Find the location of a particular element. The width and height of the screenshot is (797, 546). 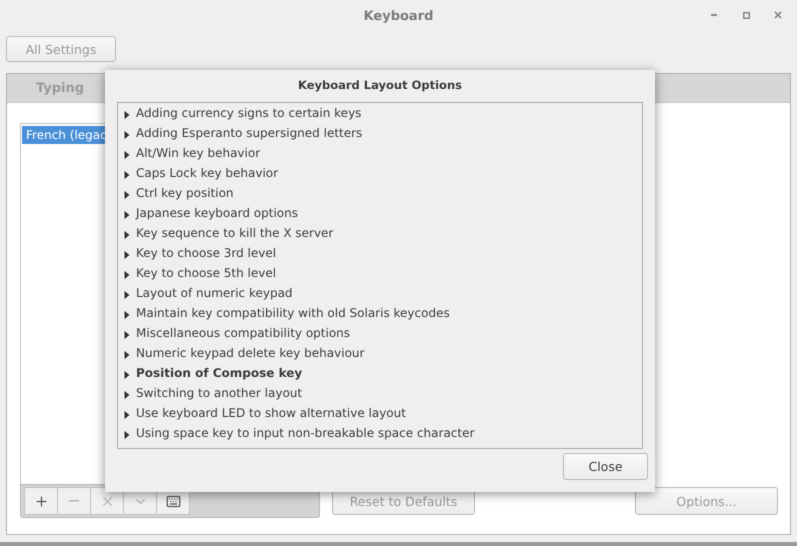

tree-row: Using space key to input non-breakable space character is located at coordinates (380, 433).